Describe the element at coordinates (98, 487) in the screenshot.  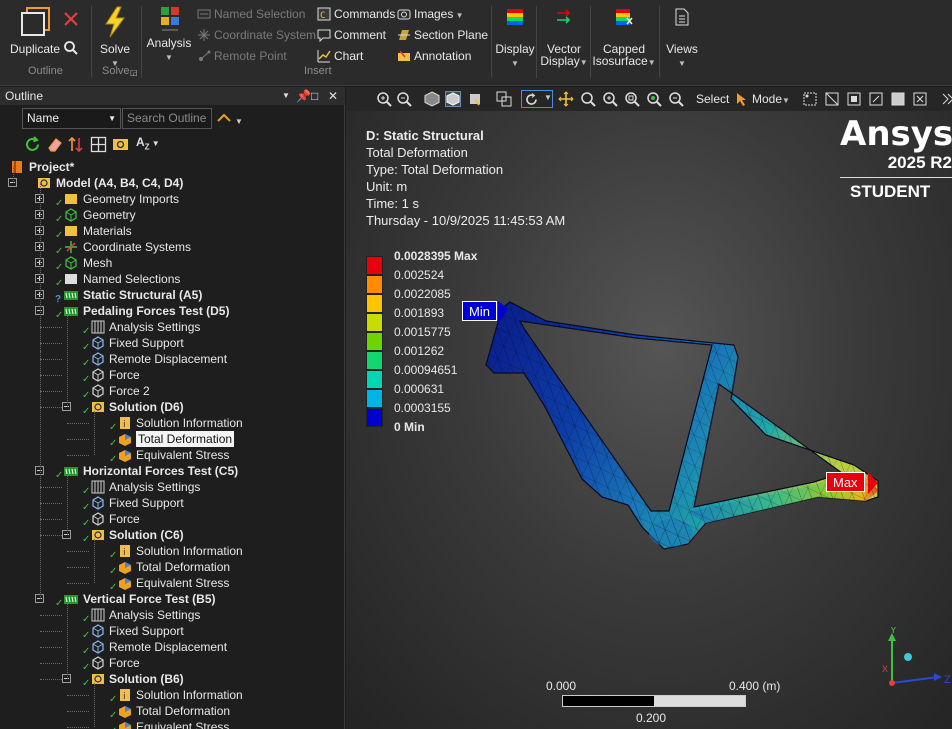
I see `analysis-settings-icon` at that location.